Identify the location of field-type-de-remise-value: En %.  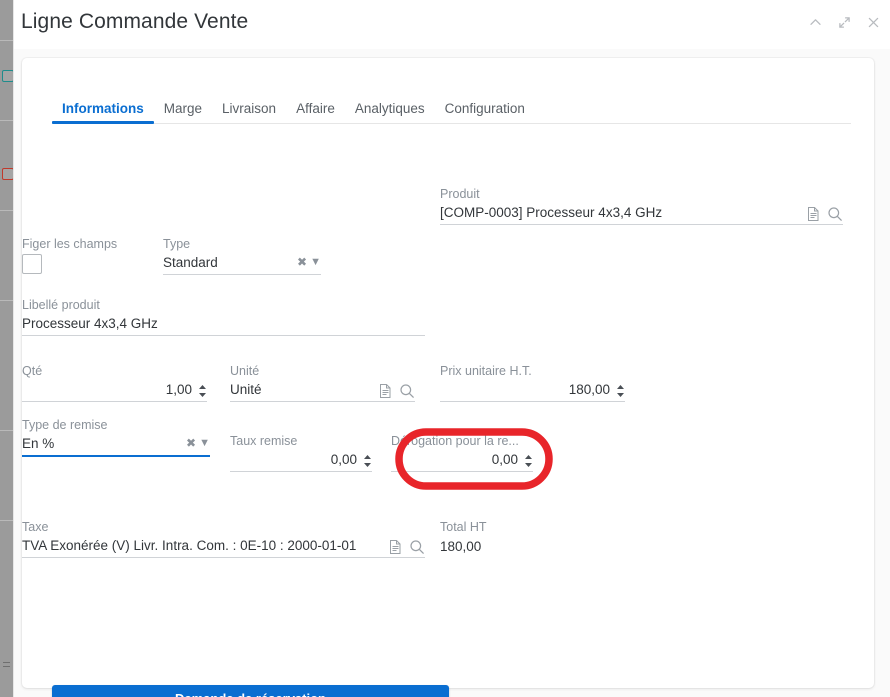
(38, 444).